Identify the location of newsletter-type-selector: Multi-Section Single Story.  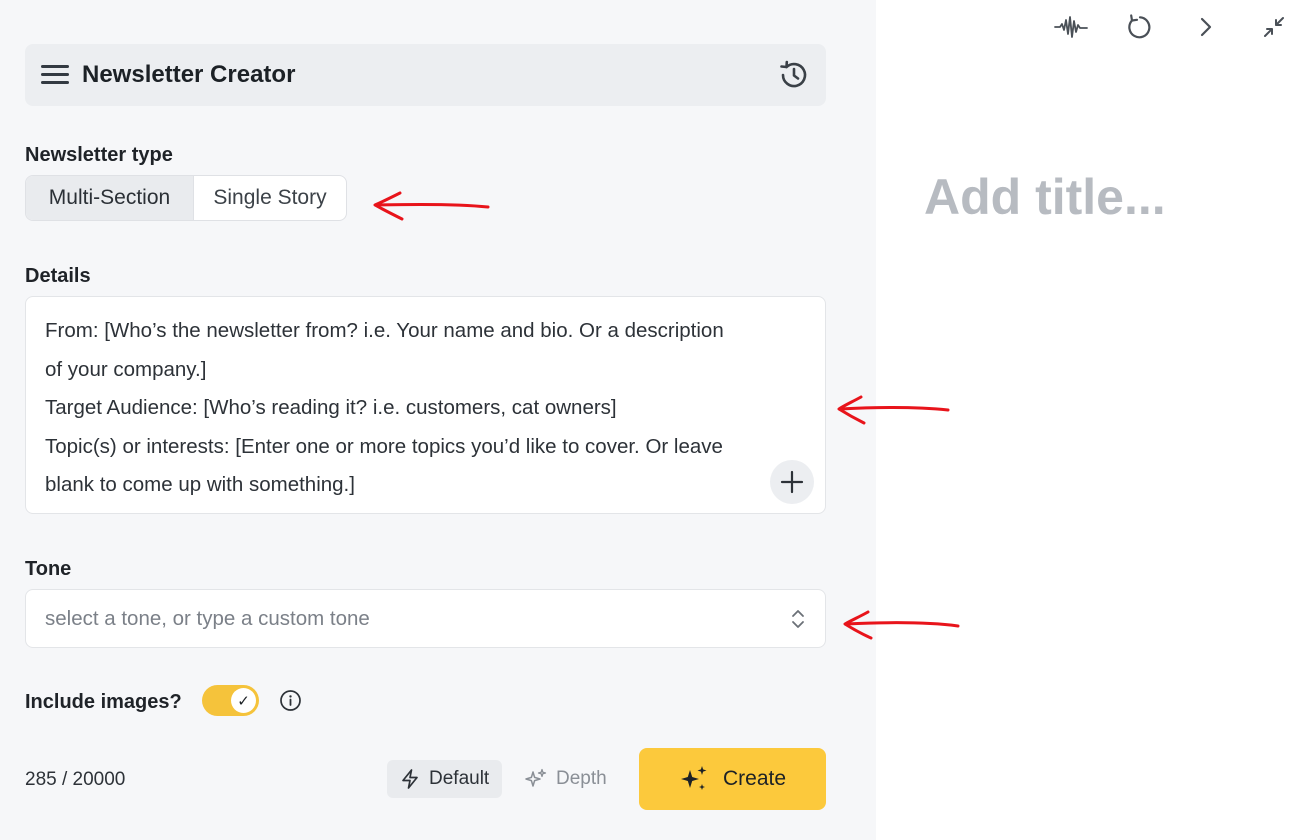
(186, 198).